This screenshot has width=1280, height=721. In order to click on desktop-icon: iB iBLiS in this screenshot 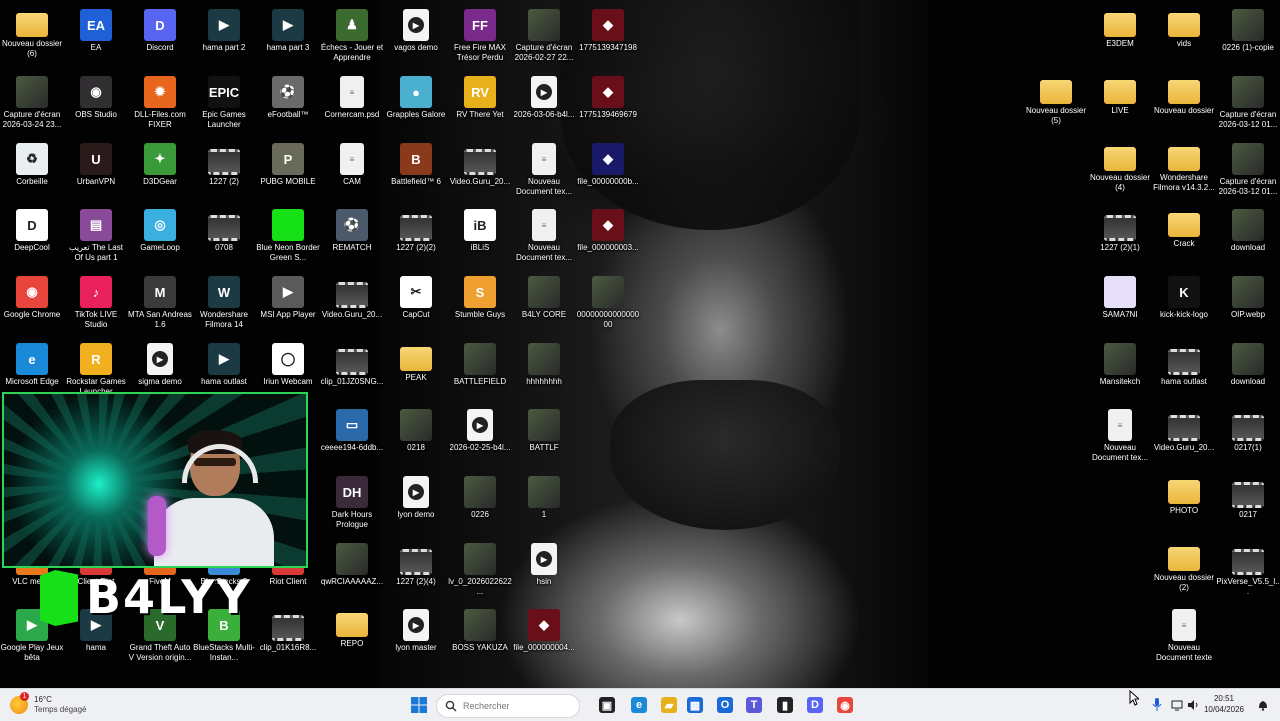, I will do `click(480, 235)`.